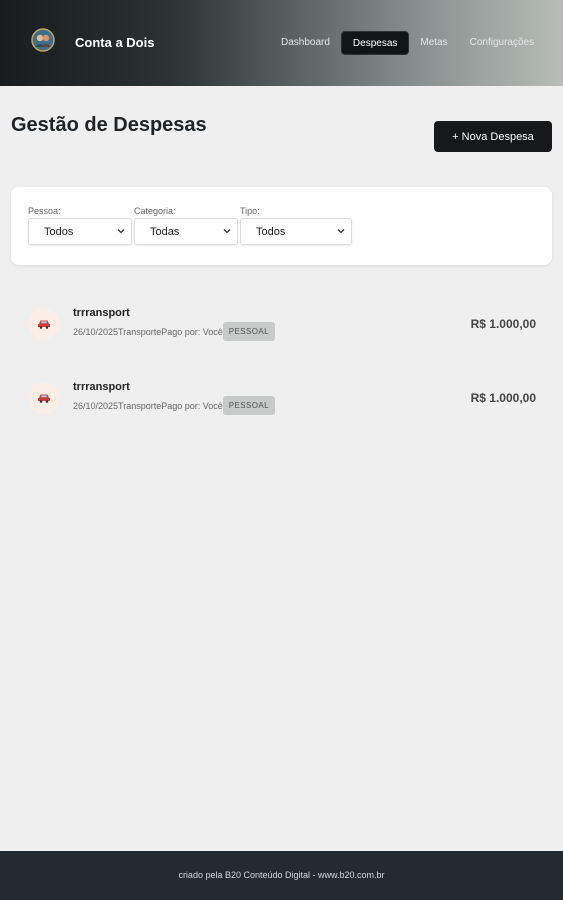  Describe the element at coordinates (433, 43) in the screenshot. I see `nav-metas: Metas` at that location.